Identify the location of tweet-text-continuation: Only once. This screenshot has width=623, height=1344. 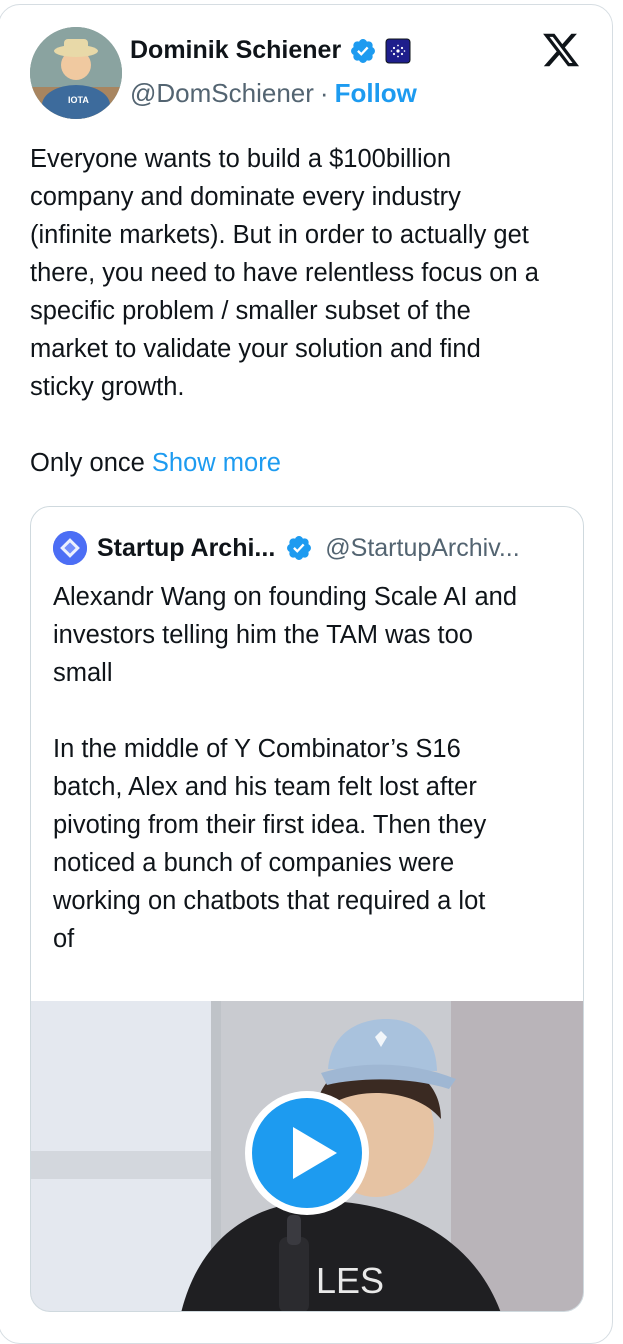
(87, 463).